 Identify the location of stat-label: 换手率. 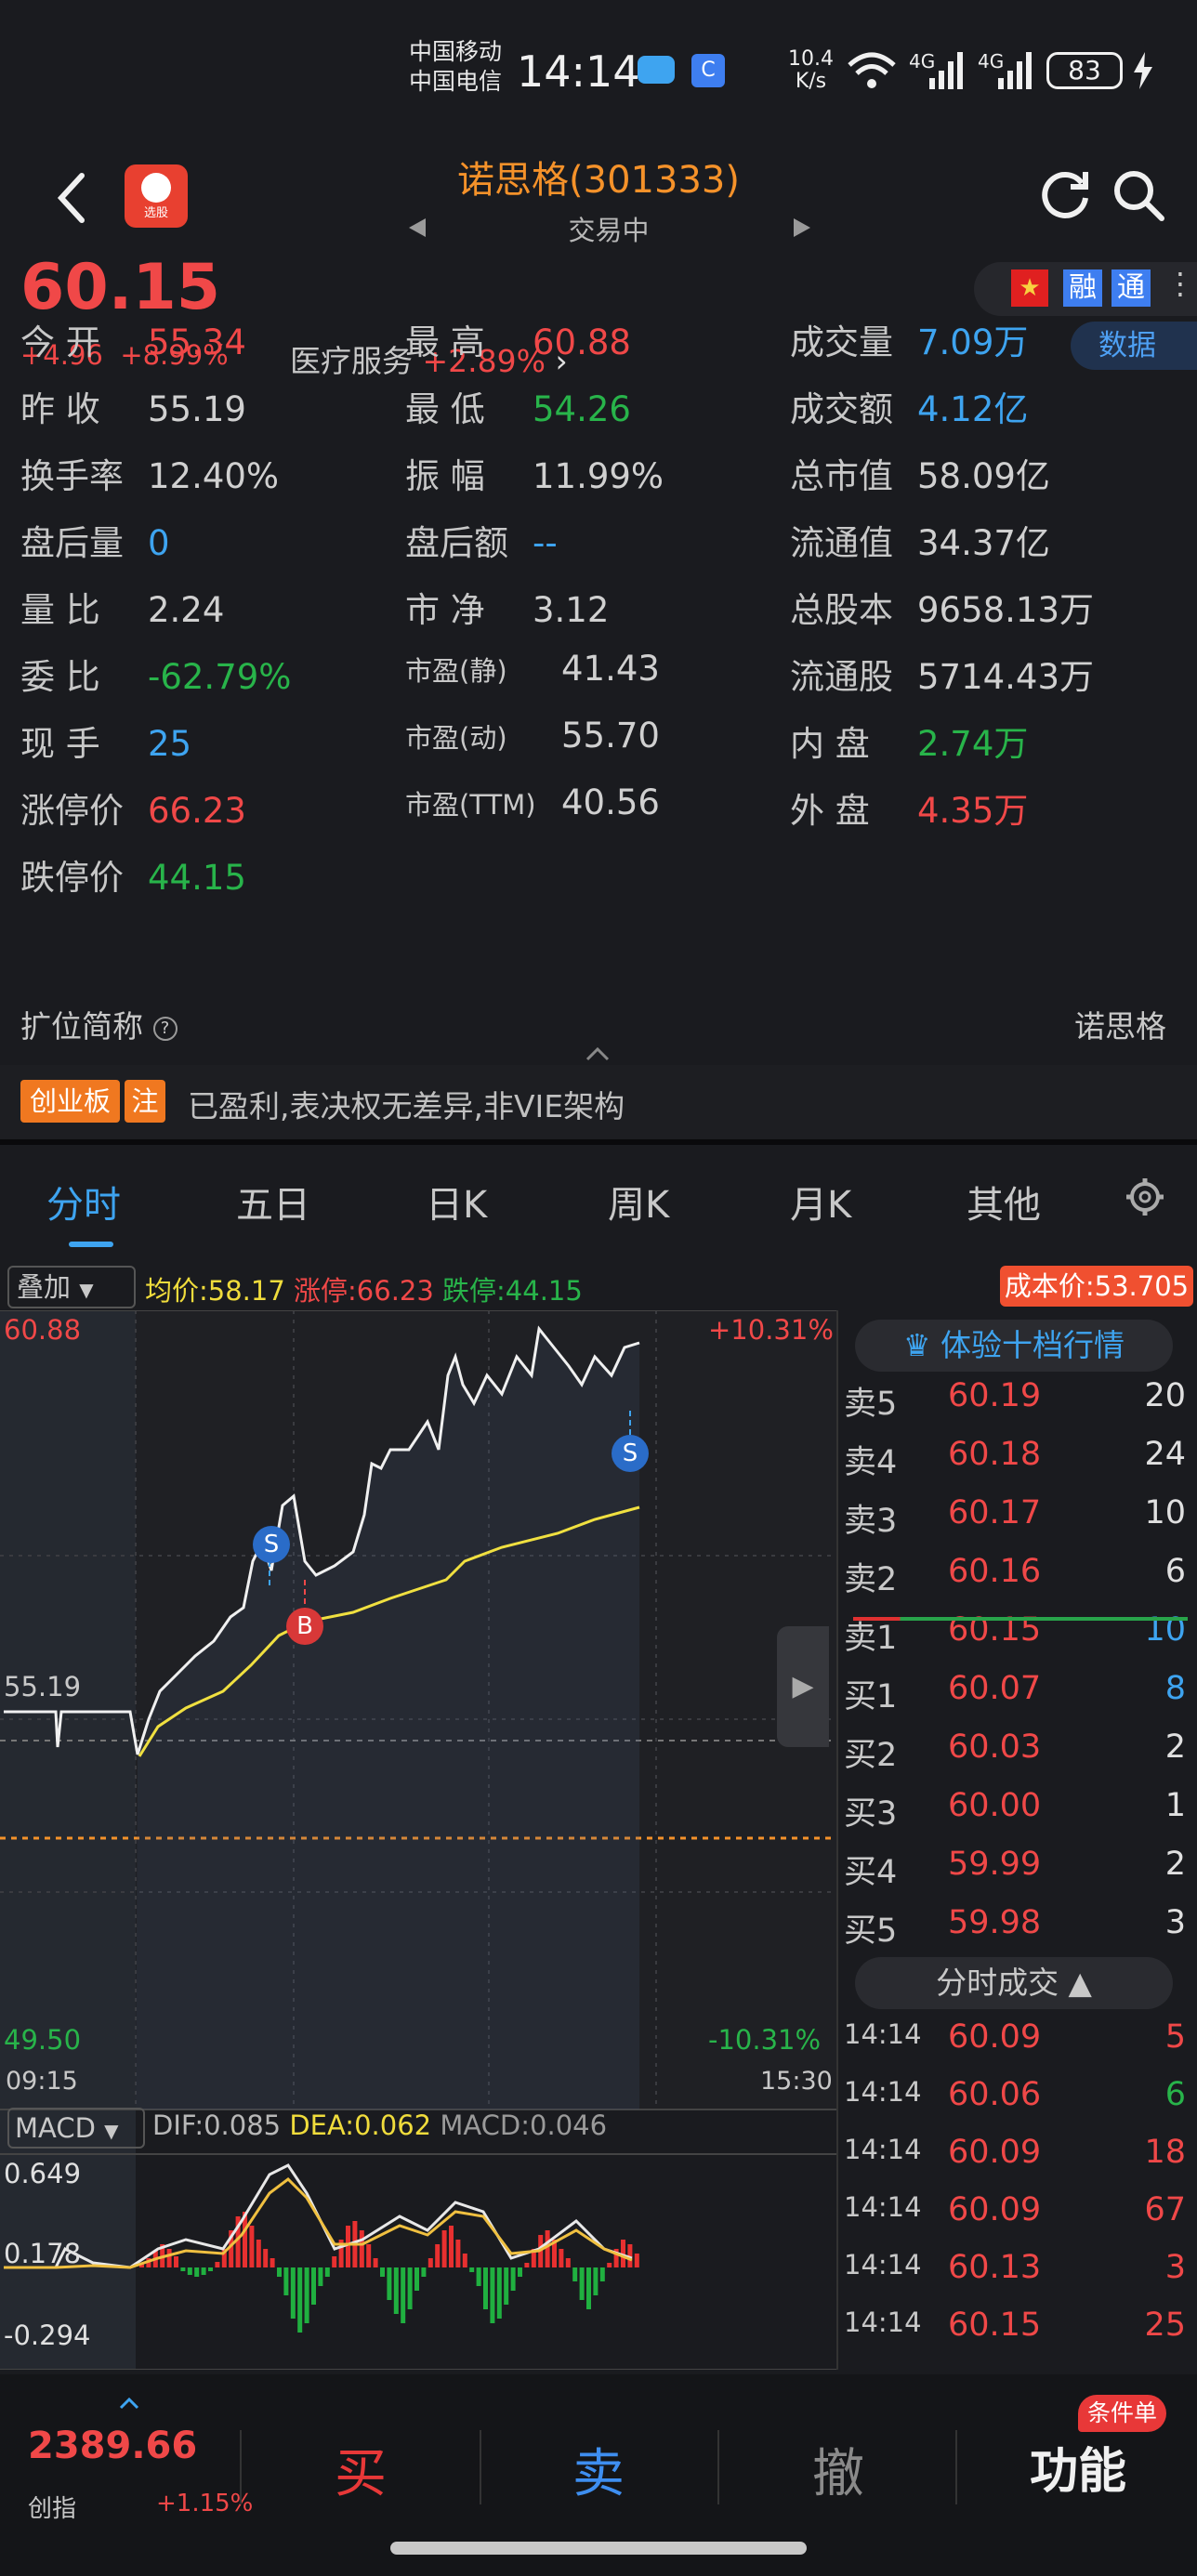
(72, 476).